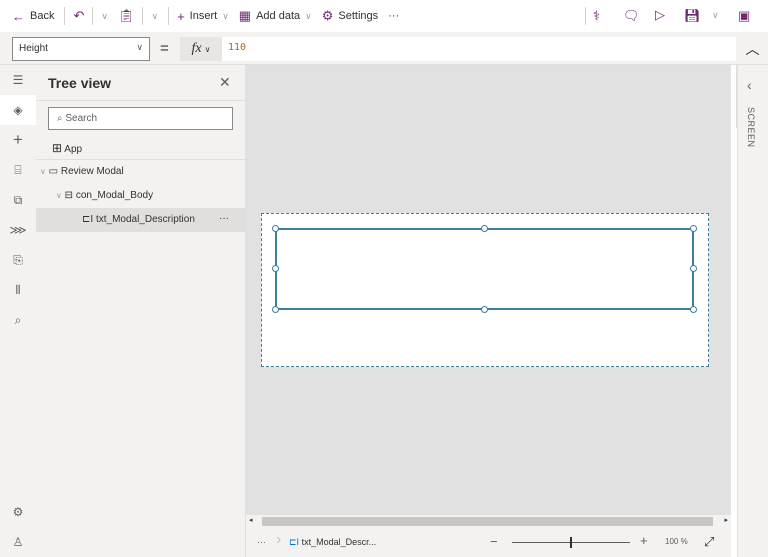  Describe the element at coordinates (18, 170) in the screenshot. I see `data-cylinder-icon: ⌸` at that location.